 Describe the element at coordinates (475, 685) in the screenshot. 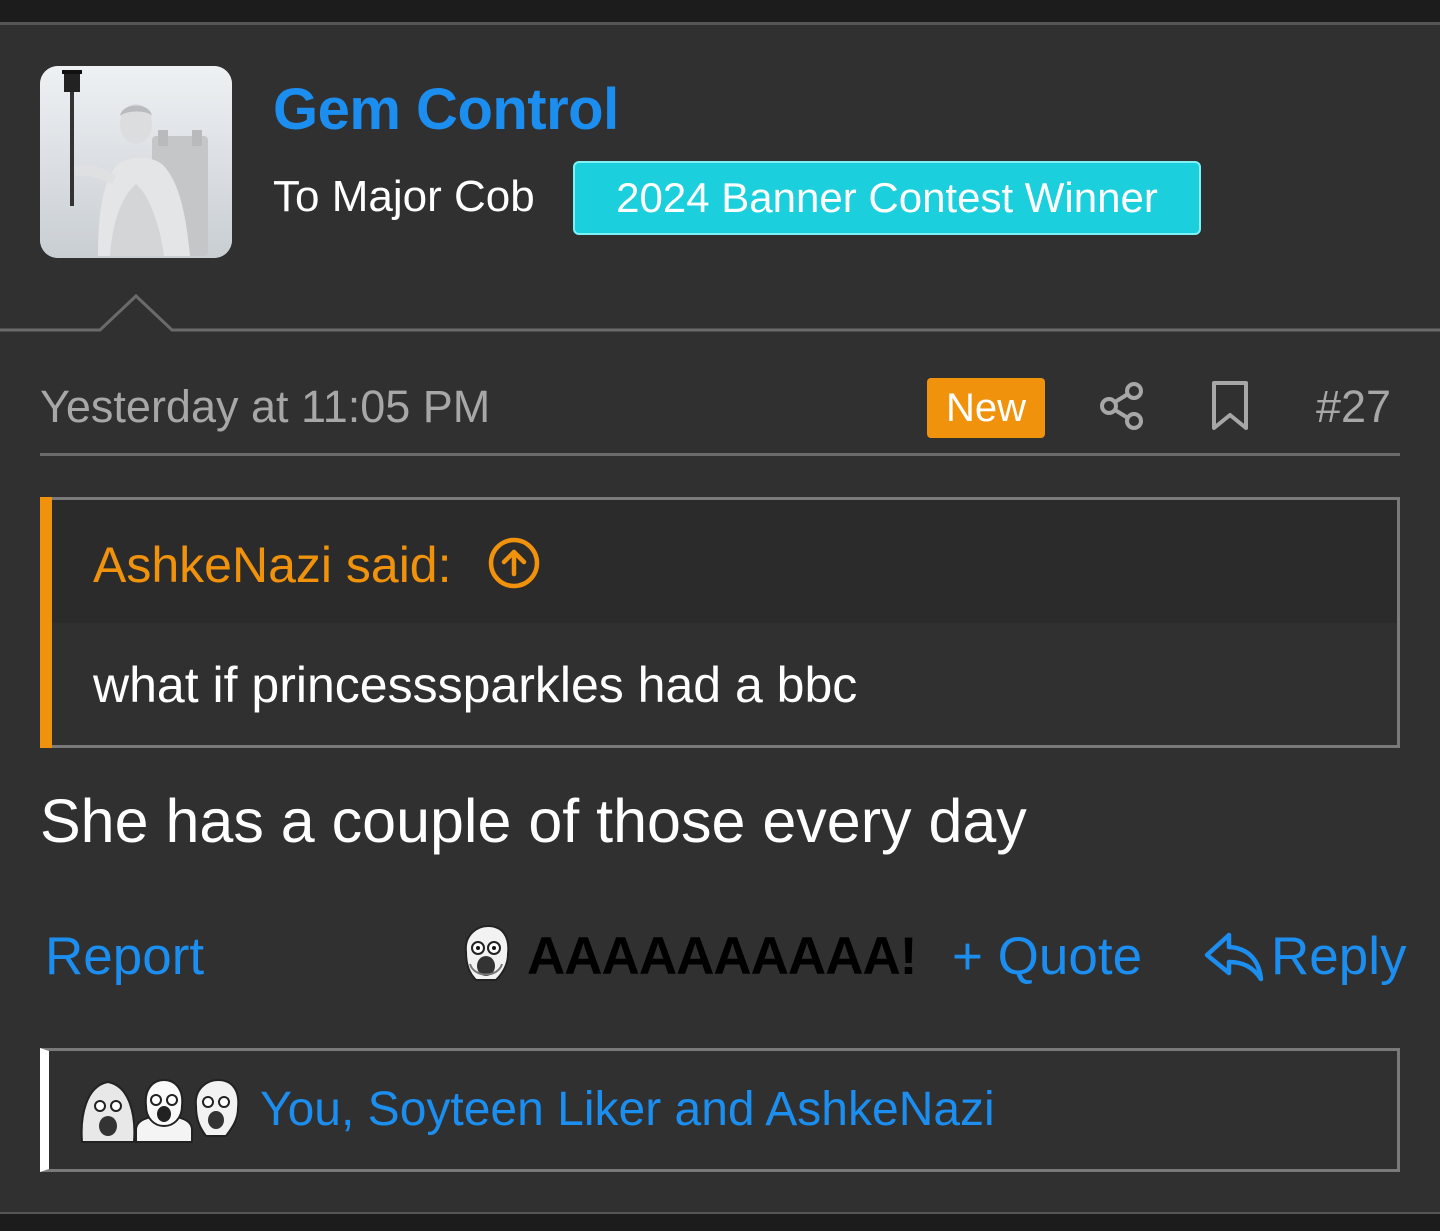

I see `quote-text: what if princesssparkles had a bbc` at that location.